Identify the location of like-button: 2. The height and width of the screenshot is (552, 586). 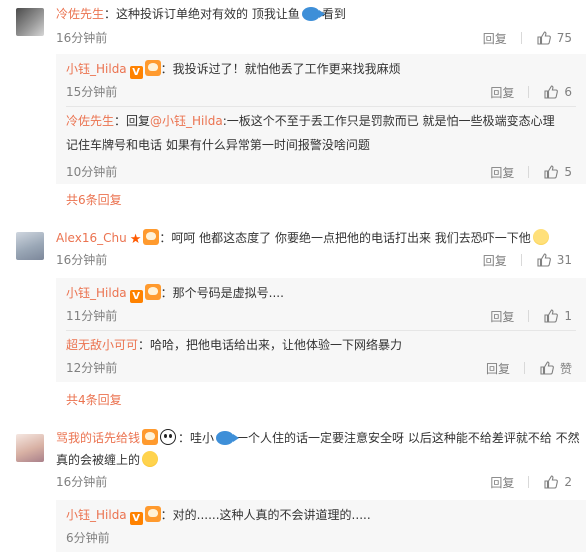
(557, 482).